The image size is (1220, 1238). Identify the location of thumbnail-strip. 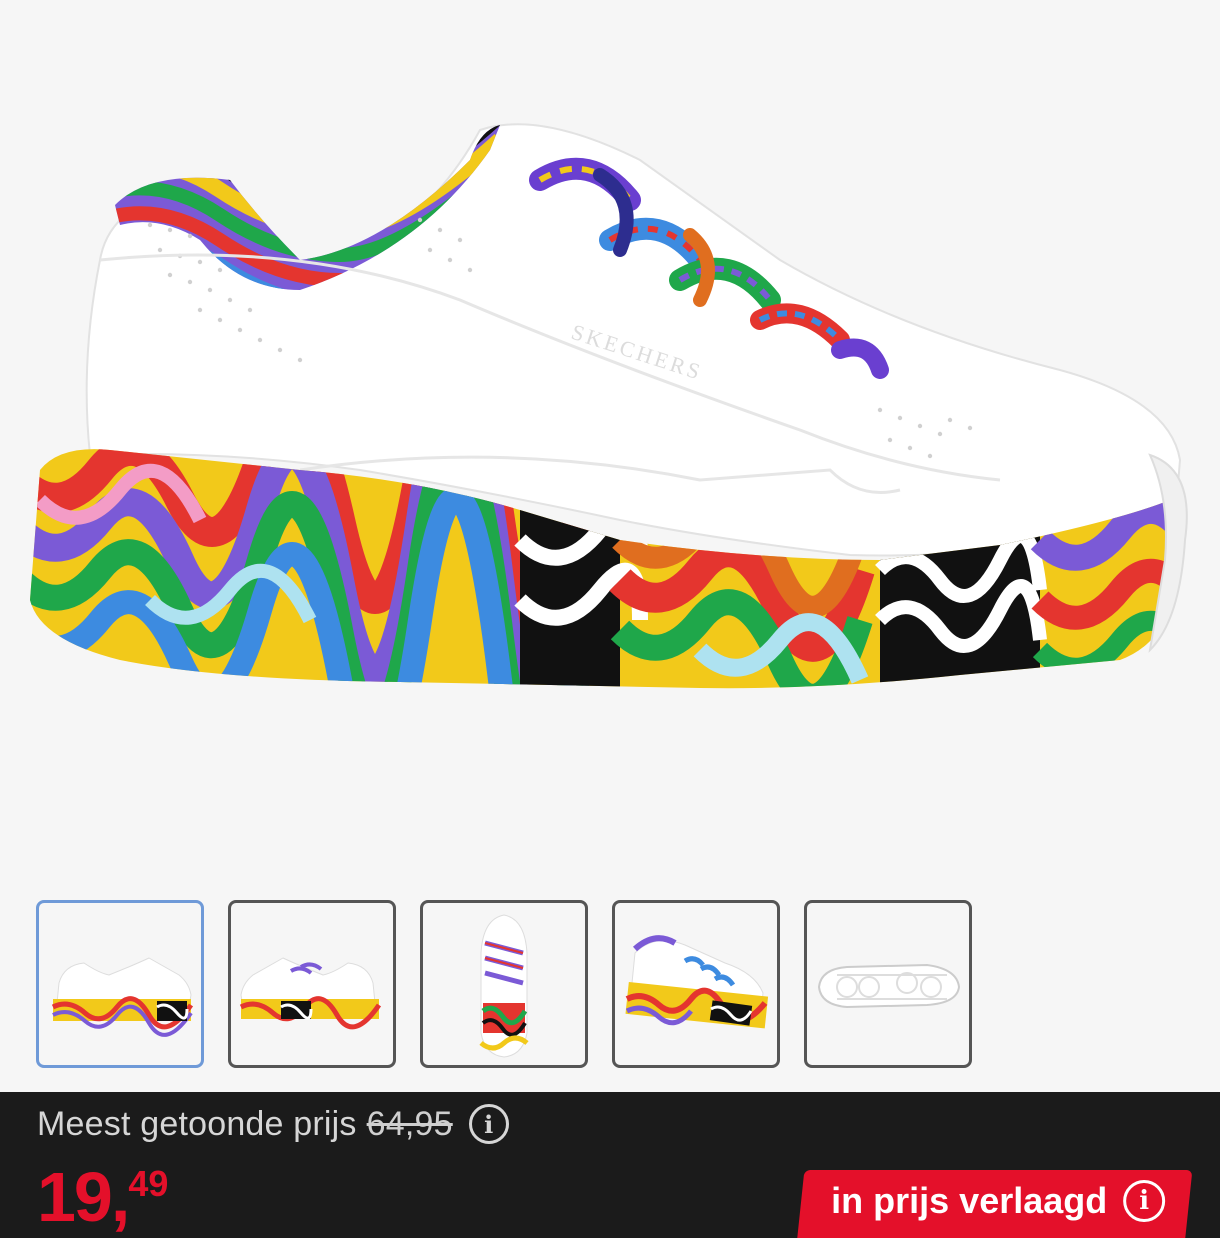
(504, 984).